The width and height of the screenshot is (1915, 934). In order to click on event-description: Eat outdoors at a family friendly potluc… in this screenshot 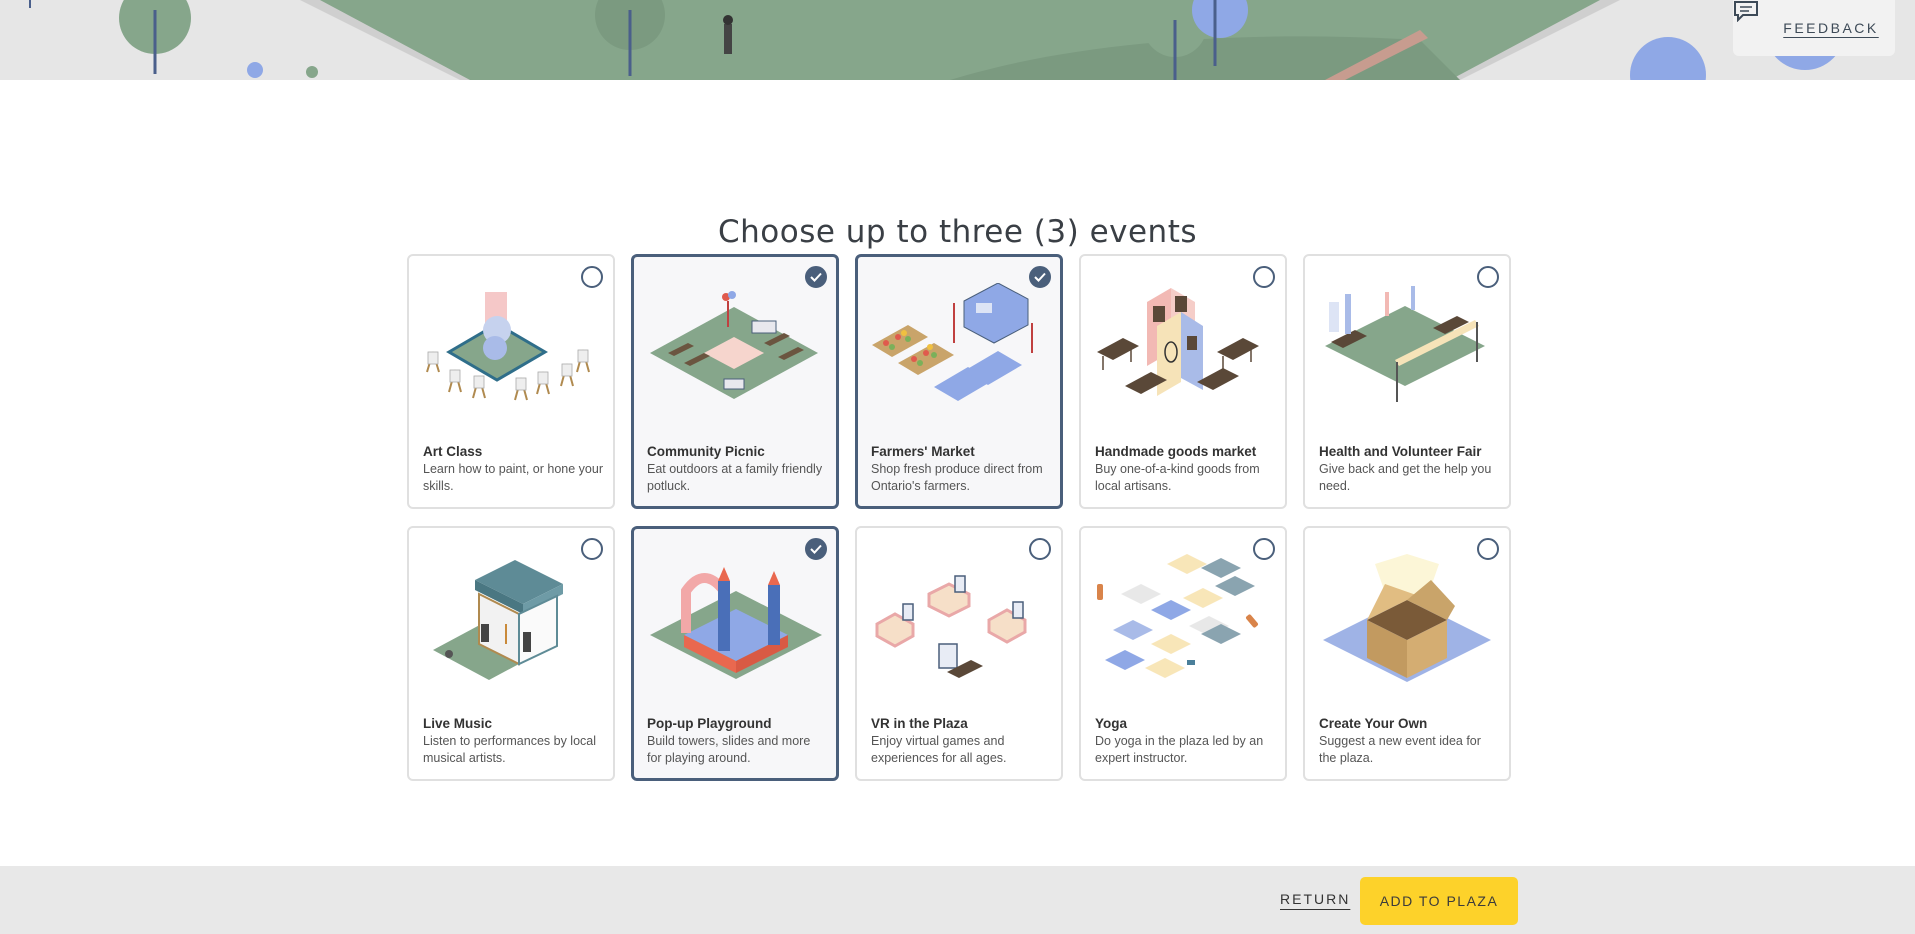, I will do `click(735, 477)`.